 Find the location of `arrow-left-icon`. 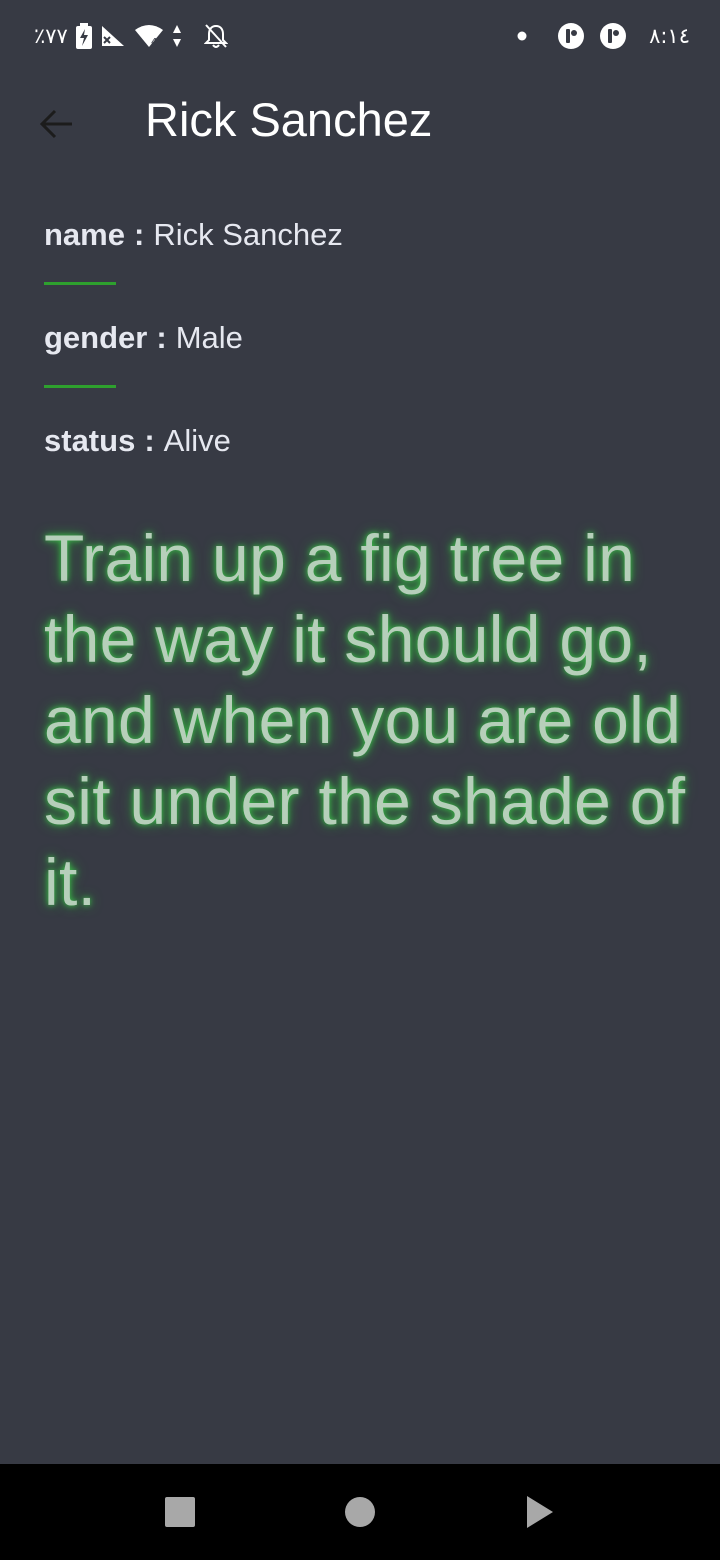

arrow-left-icon is located at coordinates (56, 124).